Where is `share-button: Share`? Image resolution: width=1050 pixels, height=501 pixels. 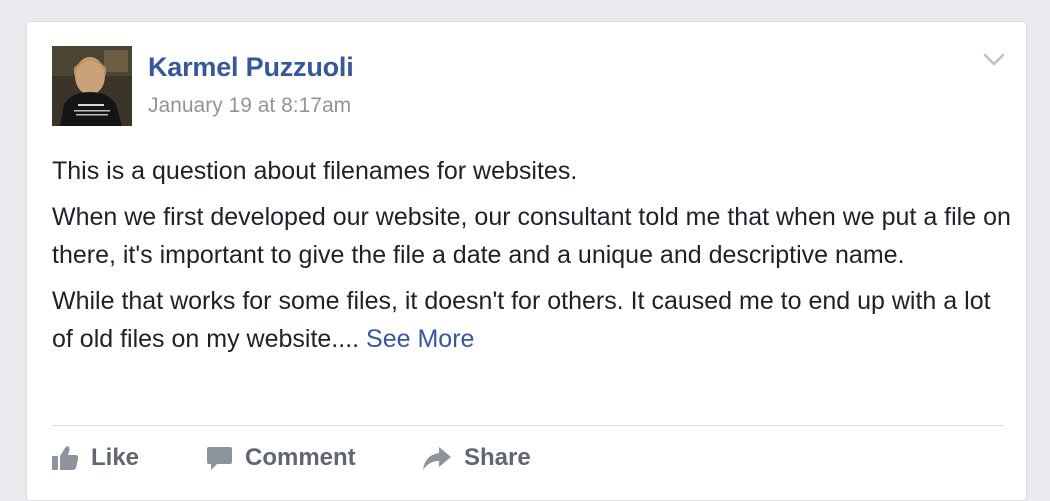 share-button: Share is located at coordinates (476, 458).